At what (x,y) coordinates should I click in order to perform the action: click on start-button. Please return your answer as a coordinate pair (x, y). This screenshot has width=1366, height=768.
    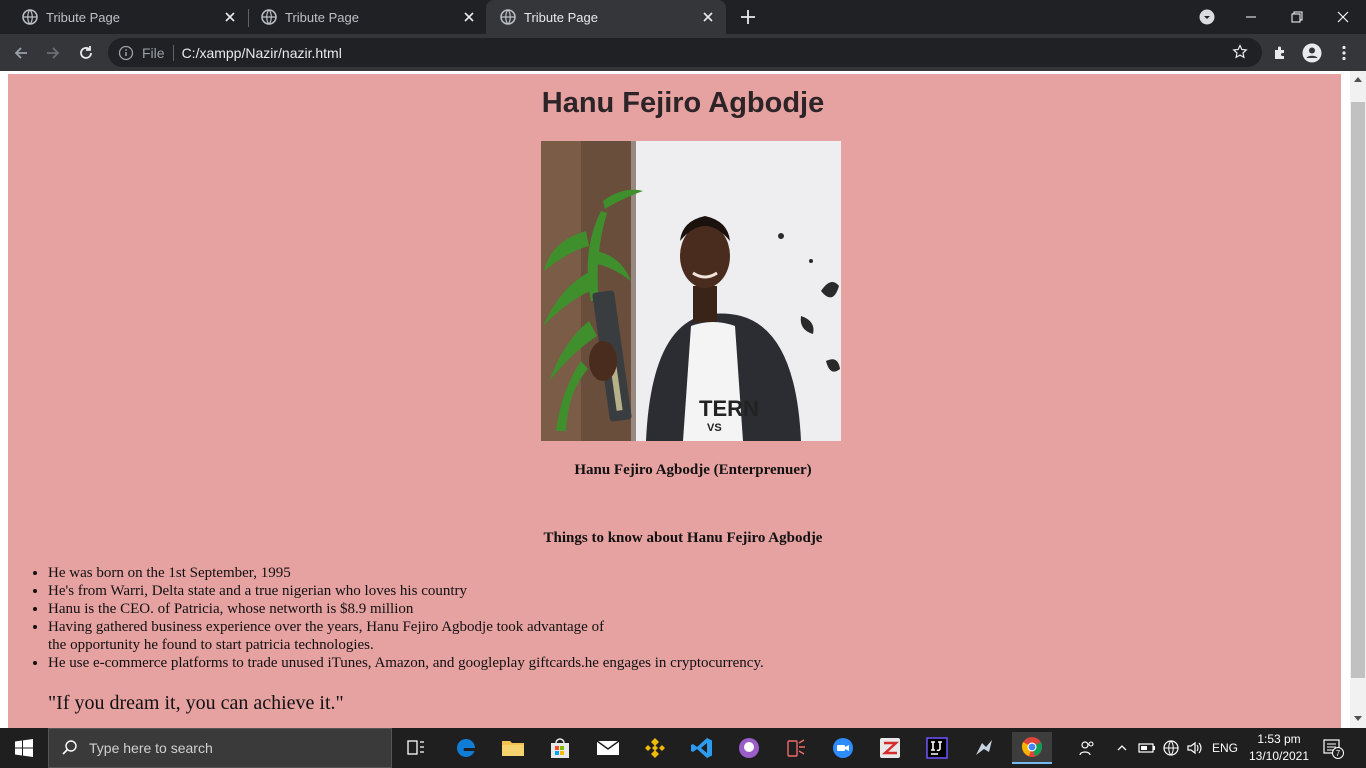
    Looking at the image, I should click on (24, 748).